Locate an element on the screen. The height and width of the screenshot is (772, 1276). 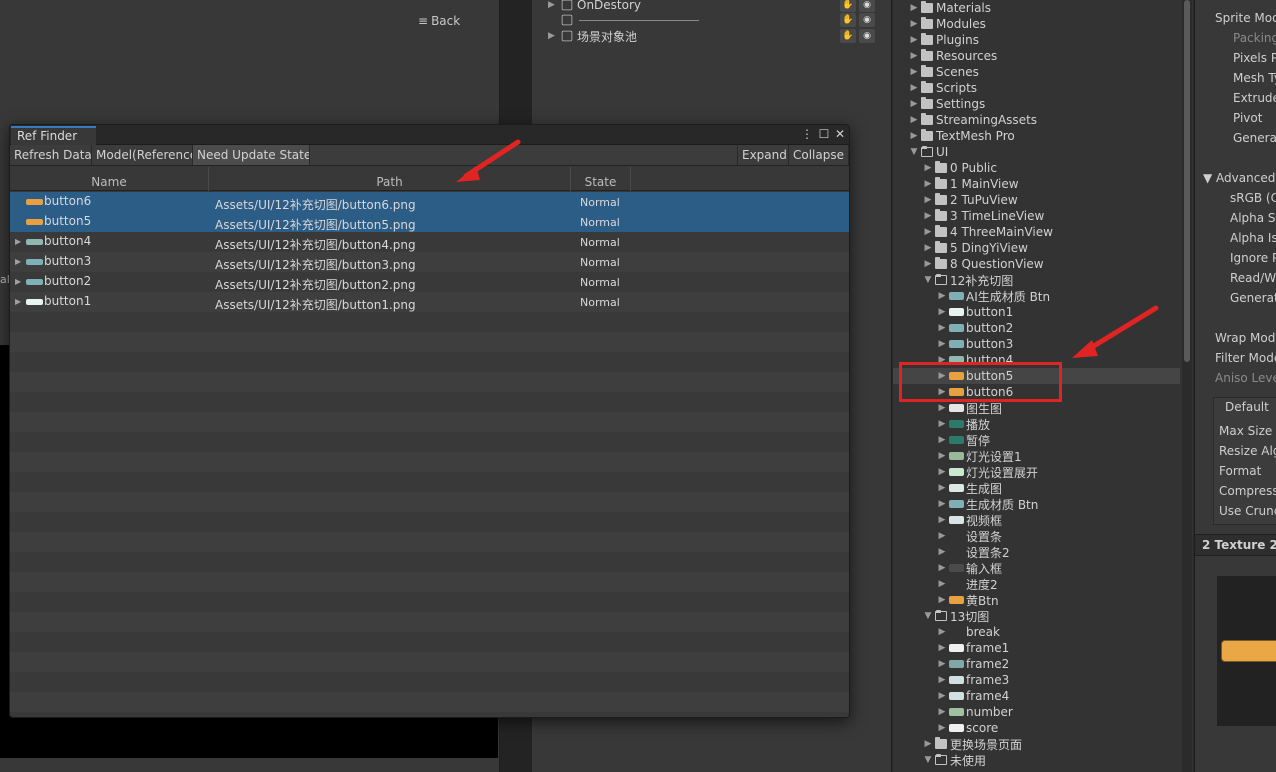
project-item: ▶ 2 TuPuView is located at coordinates (969, 200).